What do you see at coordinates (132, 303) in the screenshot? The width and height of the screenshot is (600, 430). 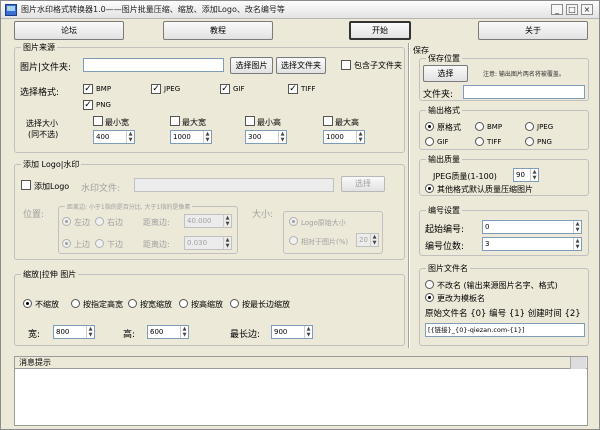 I see `scale-width-radio` at bounding box center [132, 303].